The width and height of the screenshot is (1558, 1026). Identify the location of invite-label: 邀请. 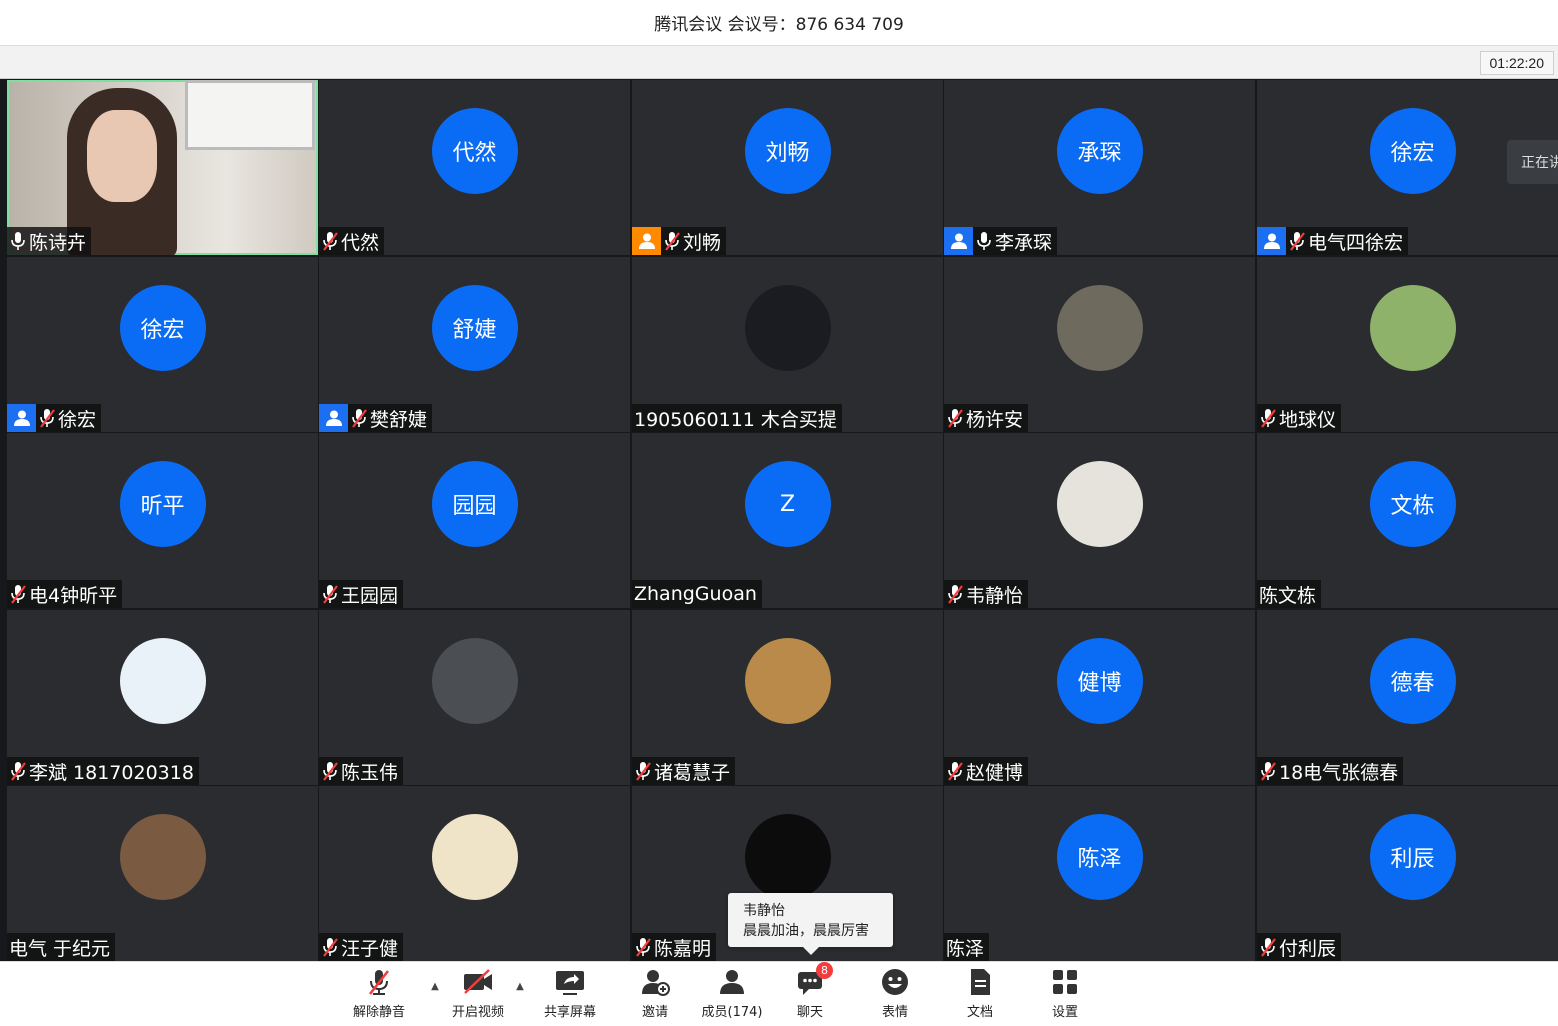
(654, 1012).